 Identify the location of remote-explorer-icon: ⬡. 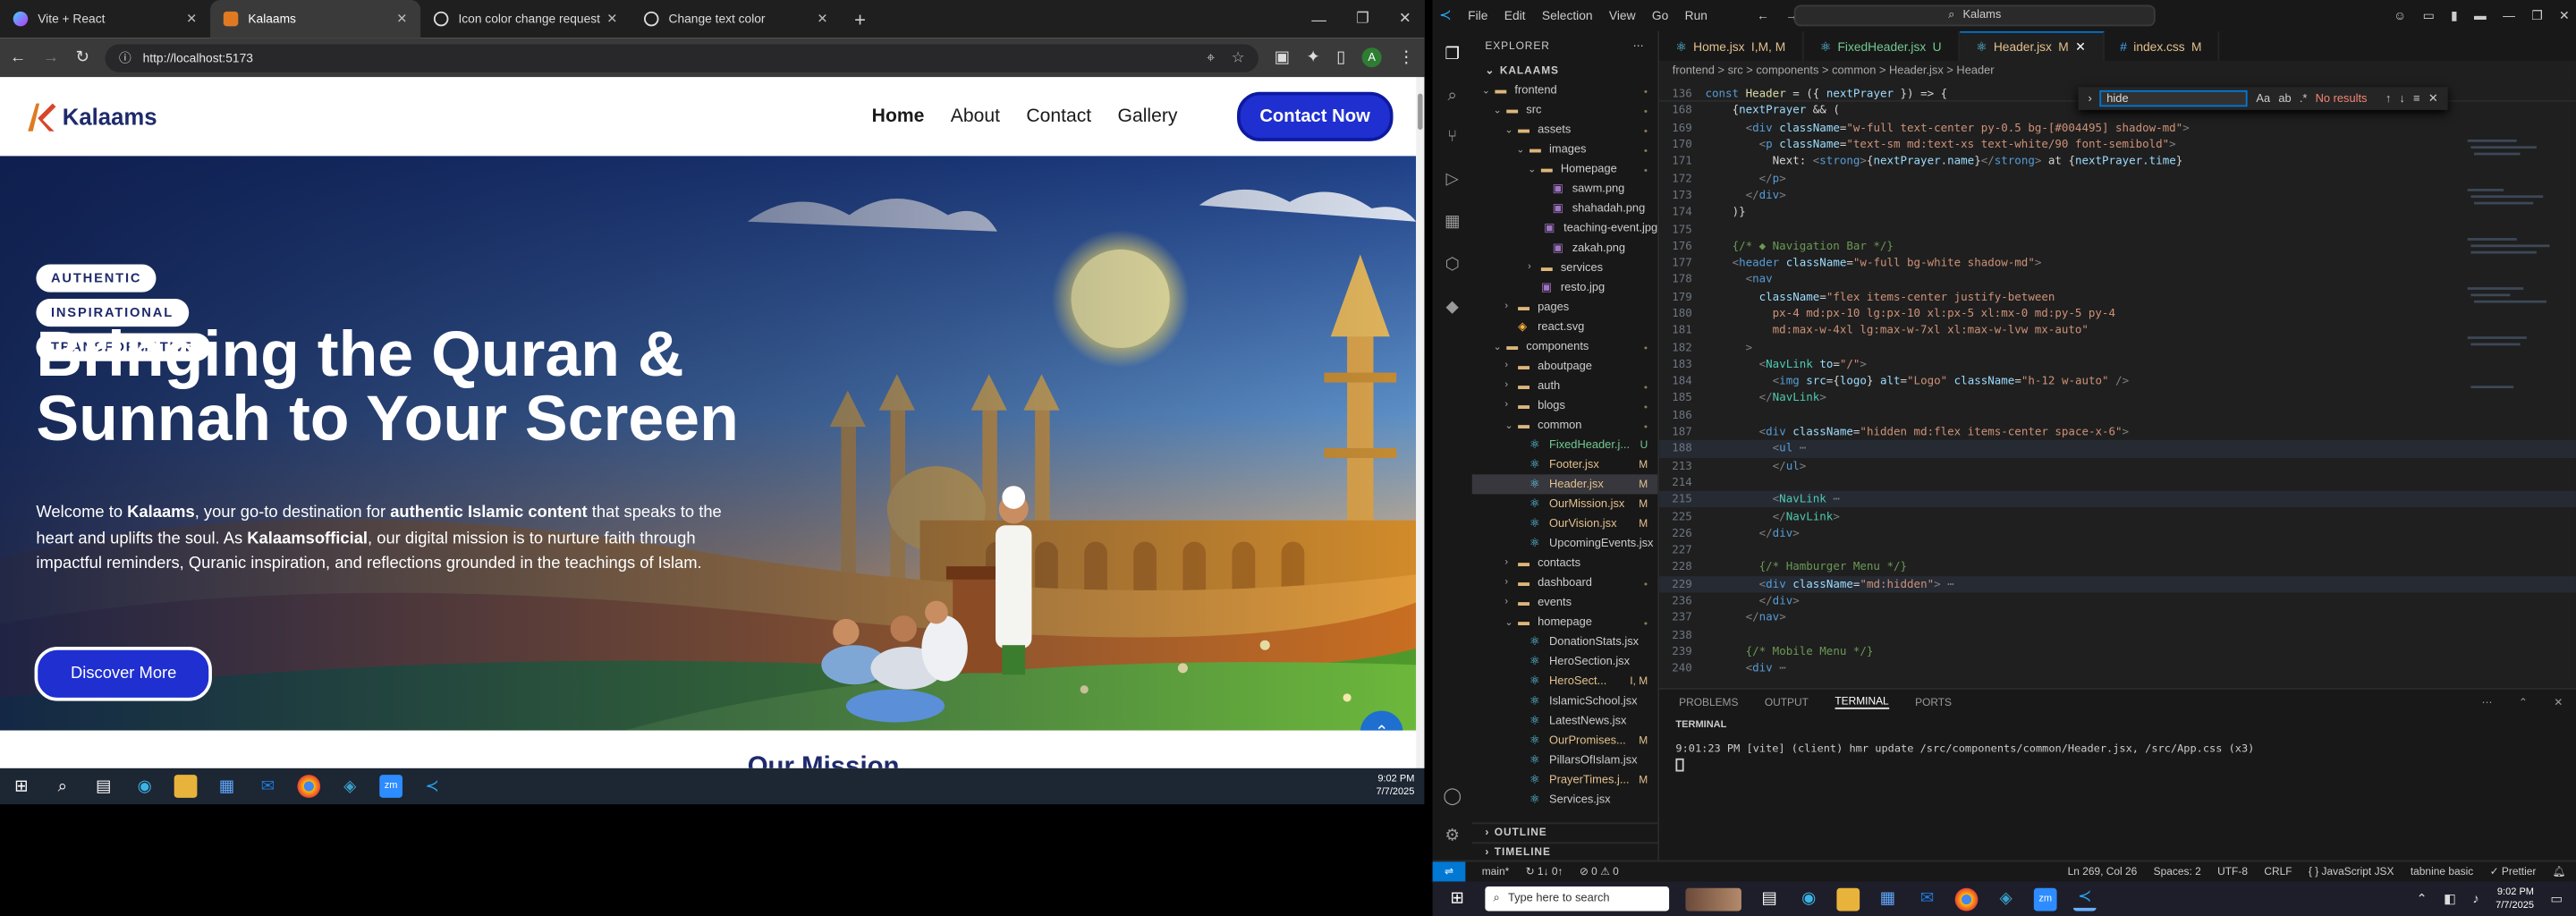
(1452, 264).